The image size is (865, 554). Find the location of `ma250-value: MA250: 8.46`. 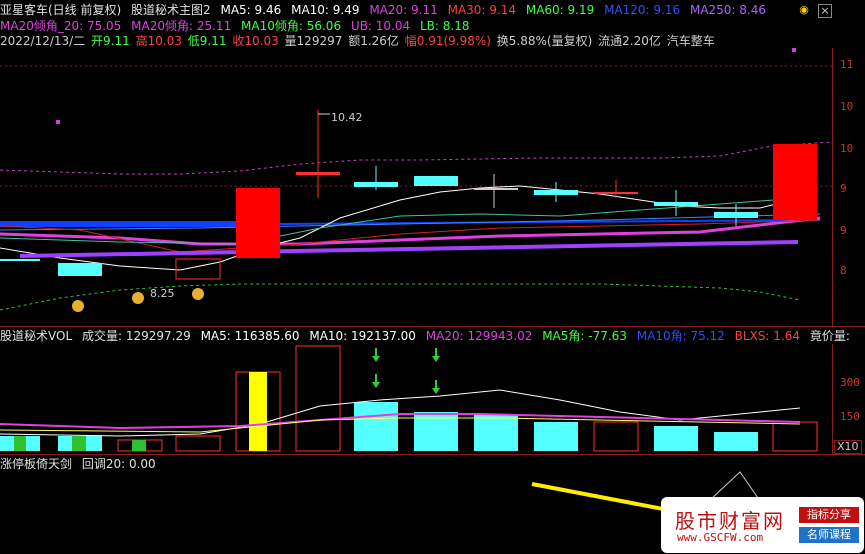

ma250-value: MA250: 8.46 is located at coordinates (728, 10).